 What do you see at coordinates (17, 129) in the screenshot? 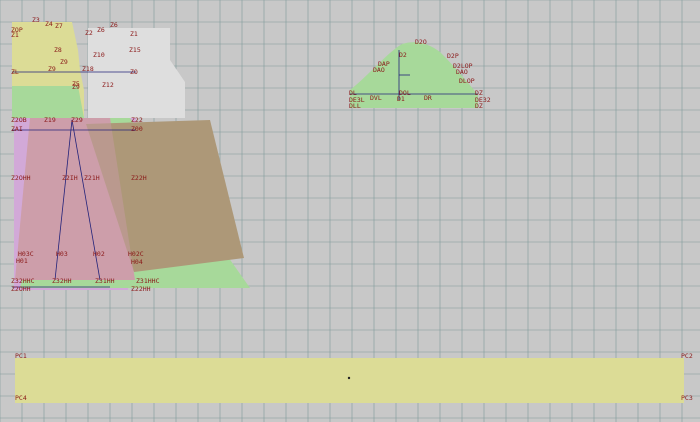
I see `label-zai: ZAI` at bounding box center [17, 129].